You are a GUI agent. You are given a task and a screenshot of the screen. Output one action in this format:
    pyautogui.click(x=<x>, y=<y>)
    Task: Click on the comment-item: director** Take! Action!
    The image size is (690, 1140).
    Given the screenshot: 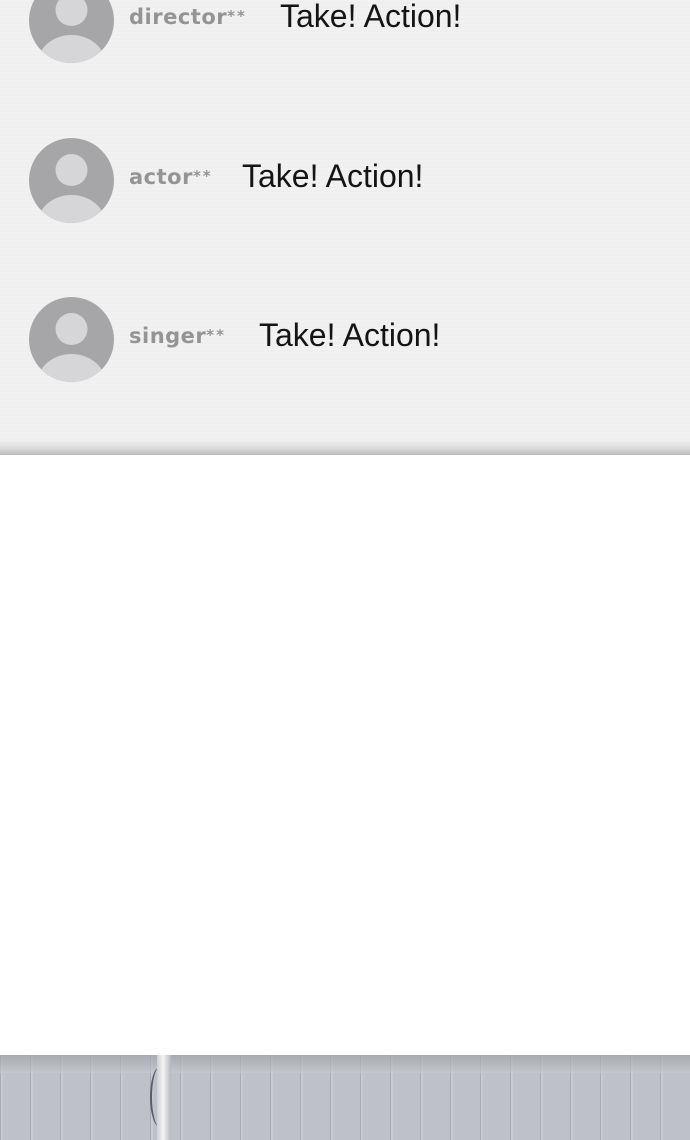 What is the action you would take?
    pyautogui.click(x=345, y=34)
    